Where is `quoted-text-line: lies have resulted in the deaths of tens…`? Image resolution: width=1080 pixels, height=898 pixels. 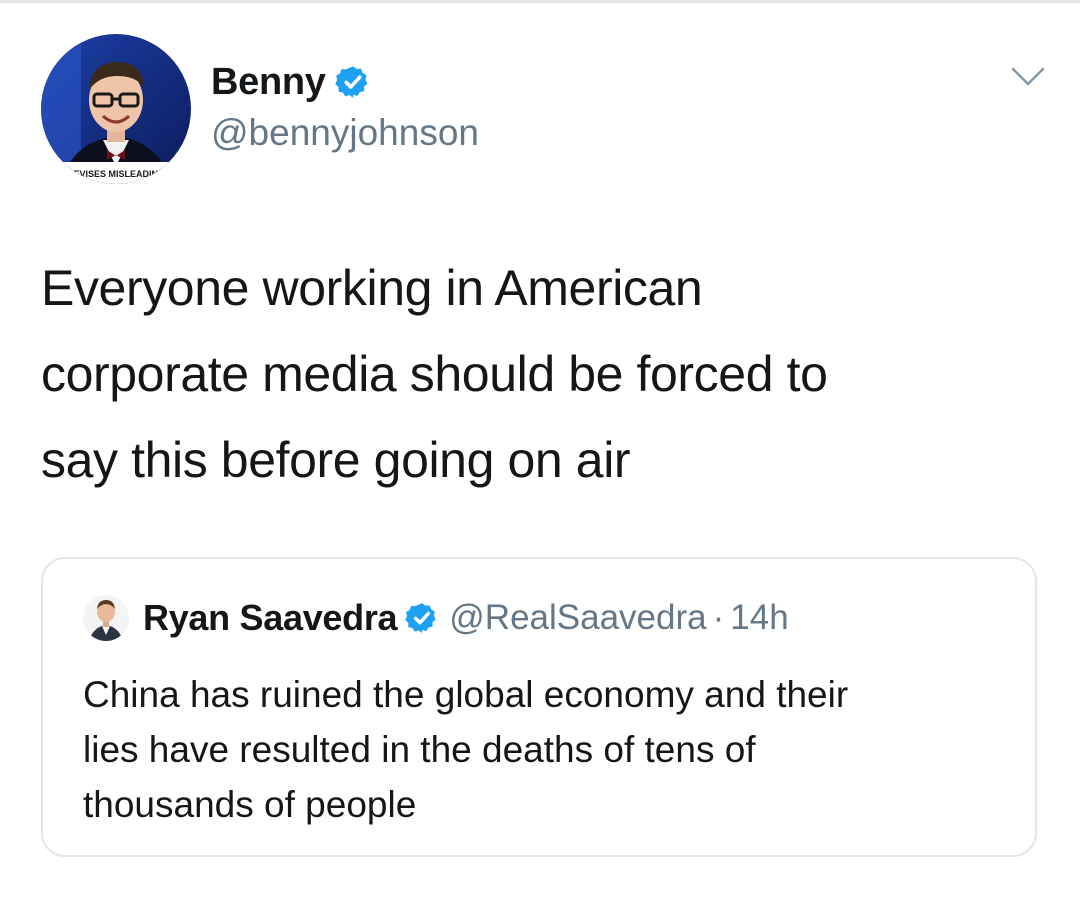 quoted-text-line: lies have resulted in the deaths of tens… is located at coordinates (419, 749).